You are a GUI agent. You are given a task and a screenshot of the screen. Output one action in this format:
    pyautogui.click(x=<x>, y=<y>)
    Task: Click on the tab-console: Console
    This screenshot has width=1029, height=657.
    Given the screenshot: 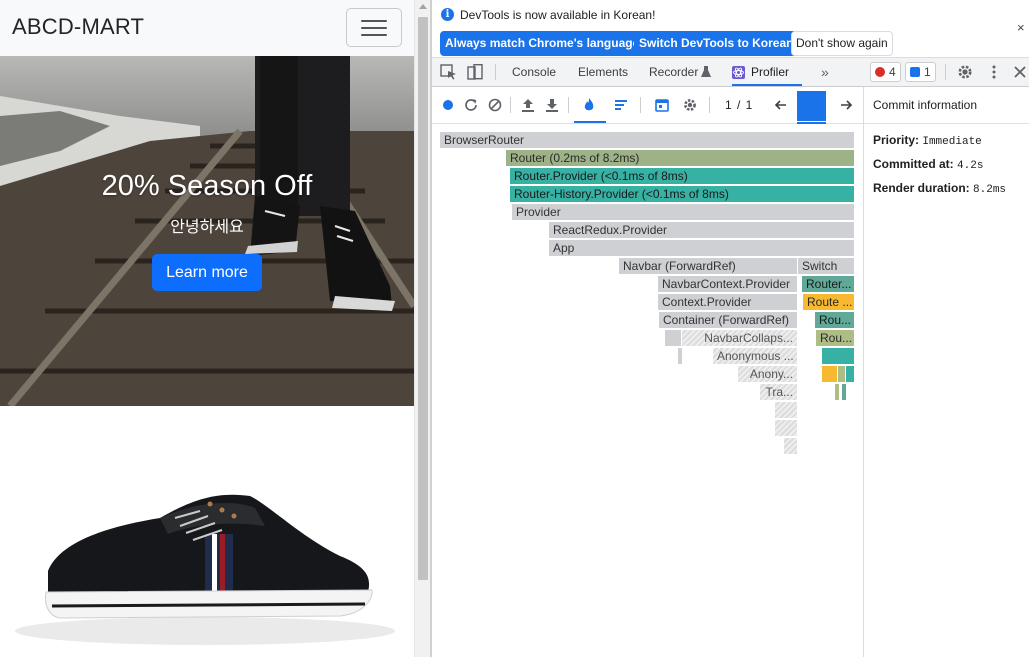 What is the action you would take?
    pyautogui.click(x=534, y=72)
    